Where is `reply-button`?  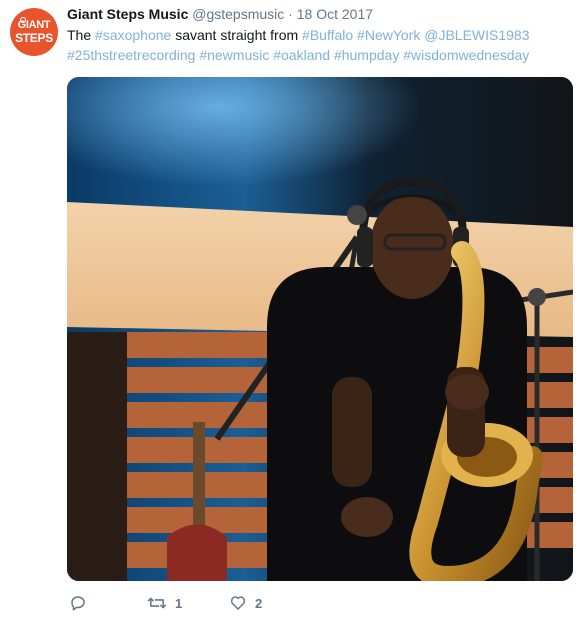 reply-button is located at coordinates (82, 603).